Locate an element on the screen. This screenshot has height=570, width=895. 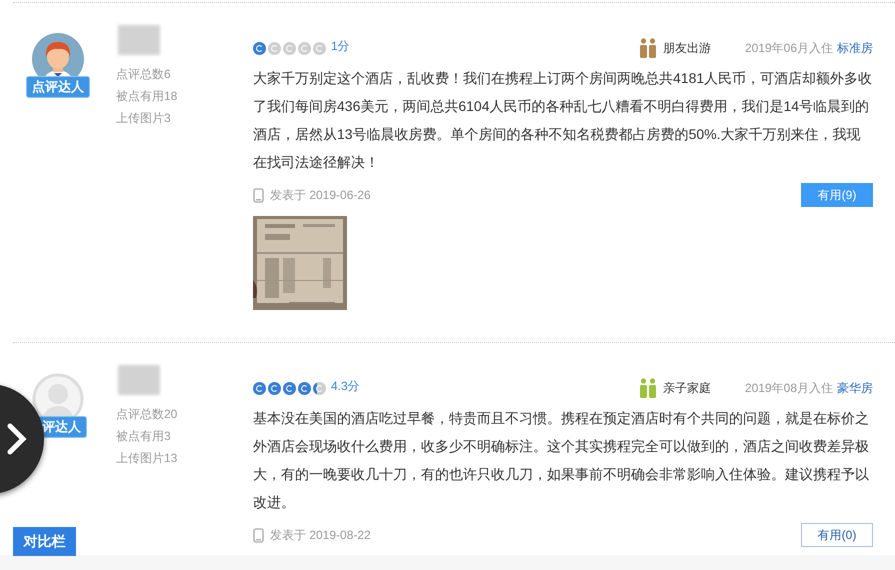
user-stat: 点评总数20 is located at coordinates (147, 414).